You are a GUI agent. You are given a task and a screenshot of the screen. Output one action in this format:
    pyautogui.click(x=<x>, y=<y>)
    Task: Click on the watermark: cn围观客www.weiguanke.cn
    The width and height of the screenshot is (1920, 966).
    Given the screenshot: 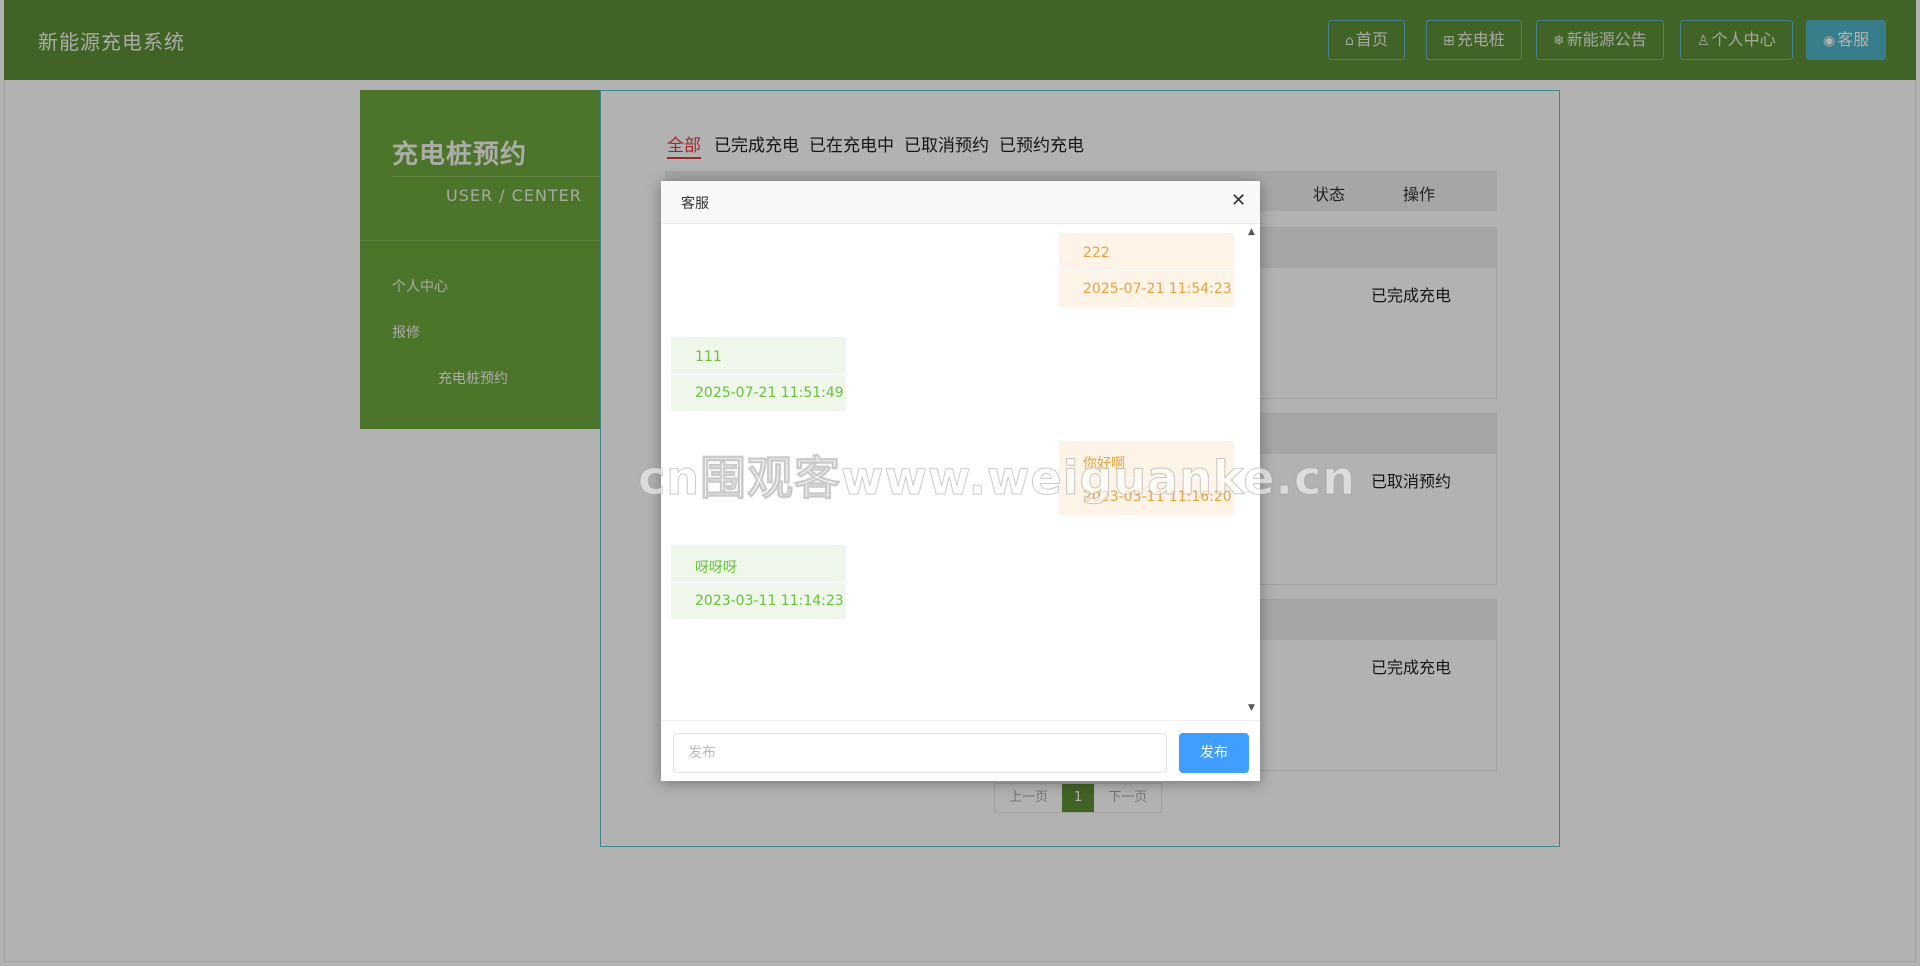 What is the action you would take?
    pyautogui.click(x=997, y=478)
    